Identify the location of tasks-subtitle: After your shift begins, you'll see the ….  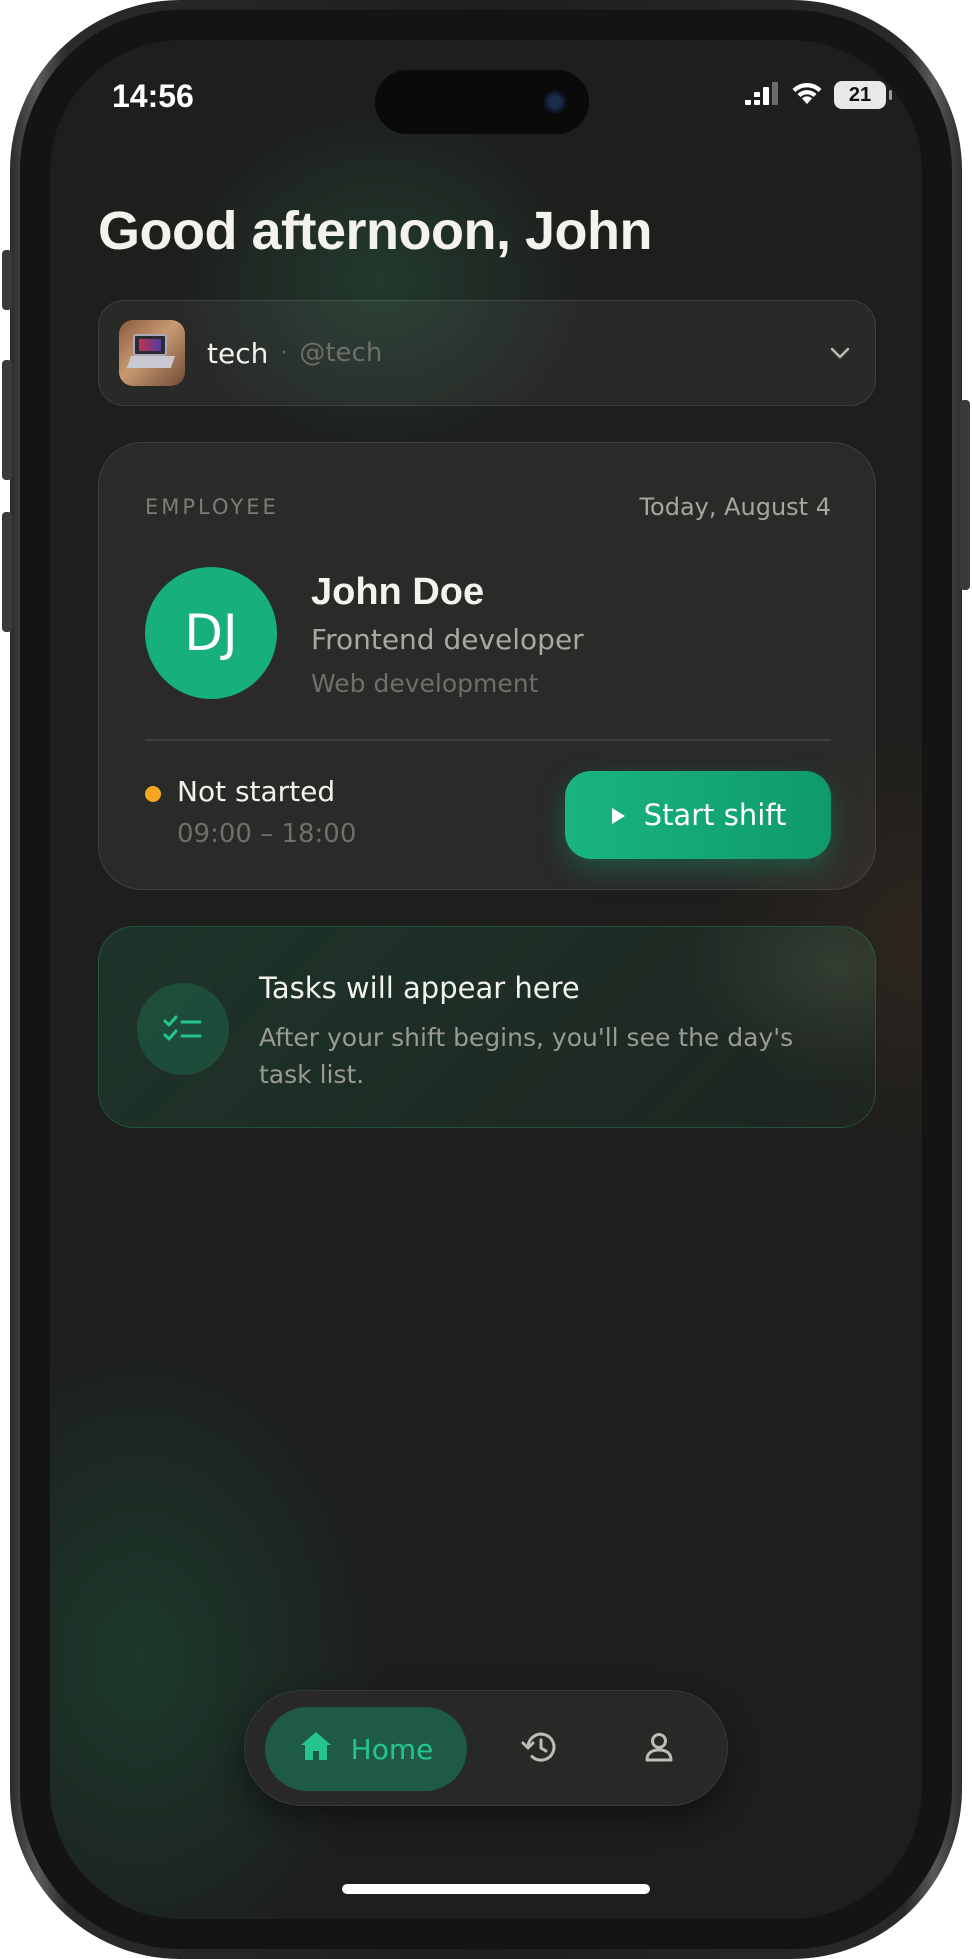
(526, 1056).